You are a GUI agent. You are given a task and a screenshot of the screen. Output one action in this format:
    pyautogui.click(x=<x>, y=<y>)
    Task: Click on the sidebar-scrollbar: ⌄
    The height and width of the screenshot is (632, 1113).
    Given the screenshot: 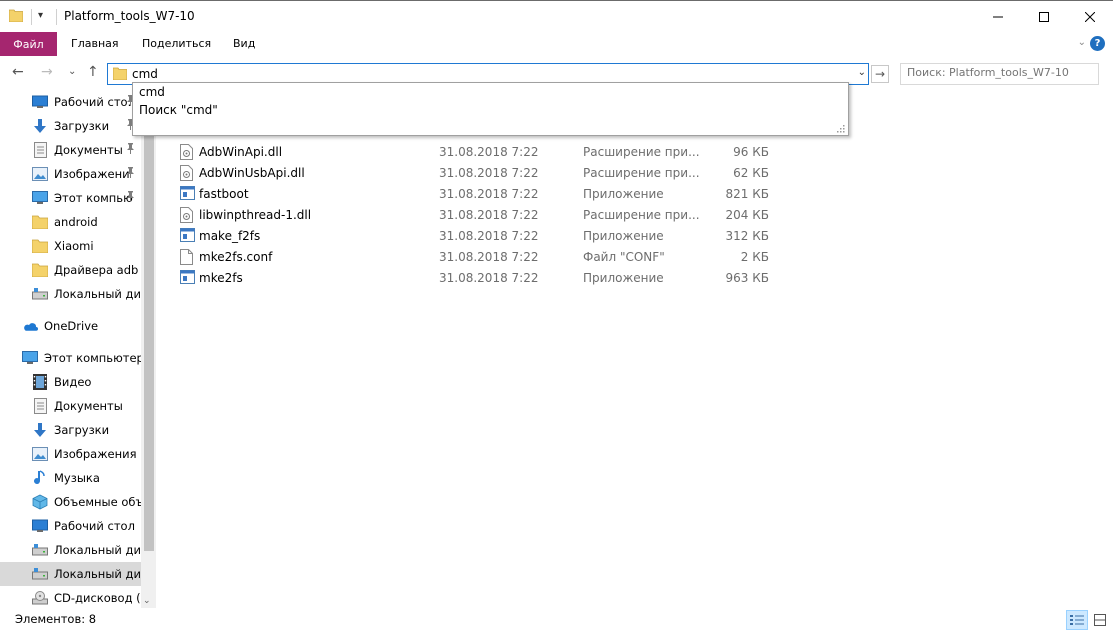 What is the action you would take?
    pyautogui.click(x=148, y=349)
    